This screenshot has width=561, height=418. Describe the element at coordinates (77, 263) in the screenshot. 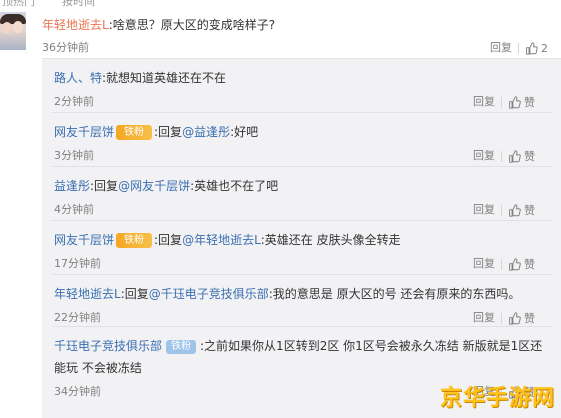

I see `reply-time: 17分钟前` at that location.